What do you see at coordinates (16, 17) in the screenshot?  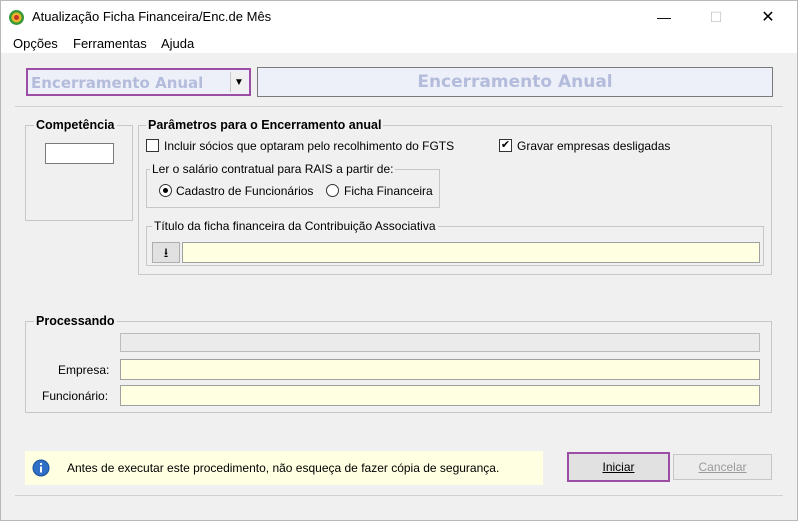 I see `app-icon` at bounding box center [16, 17].